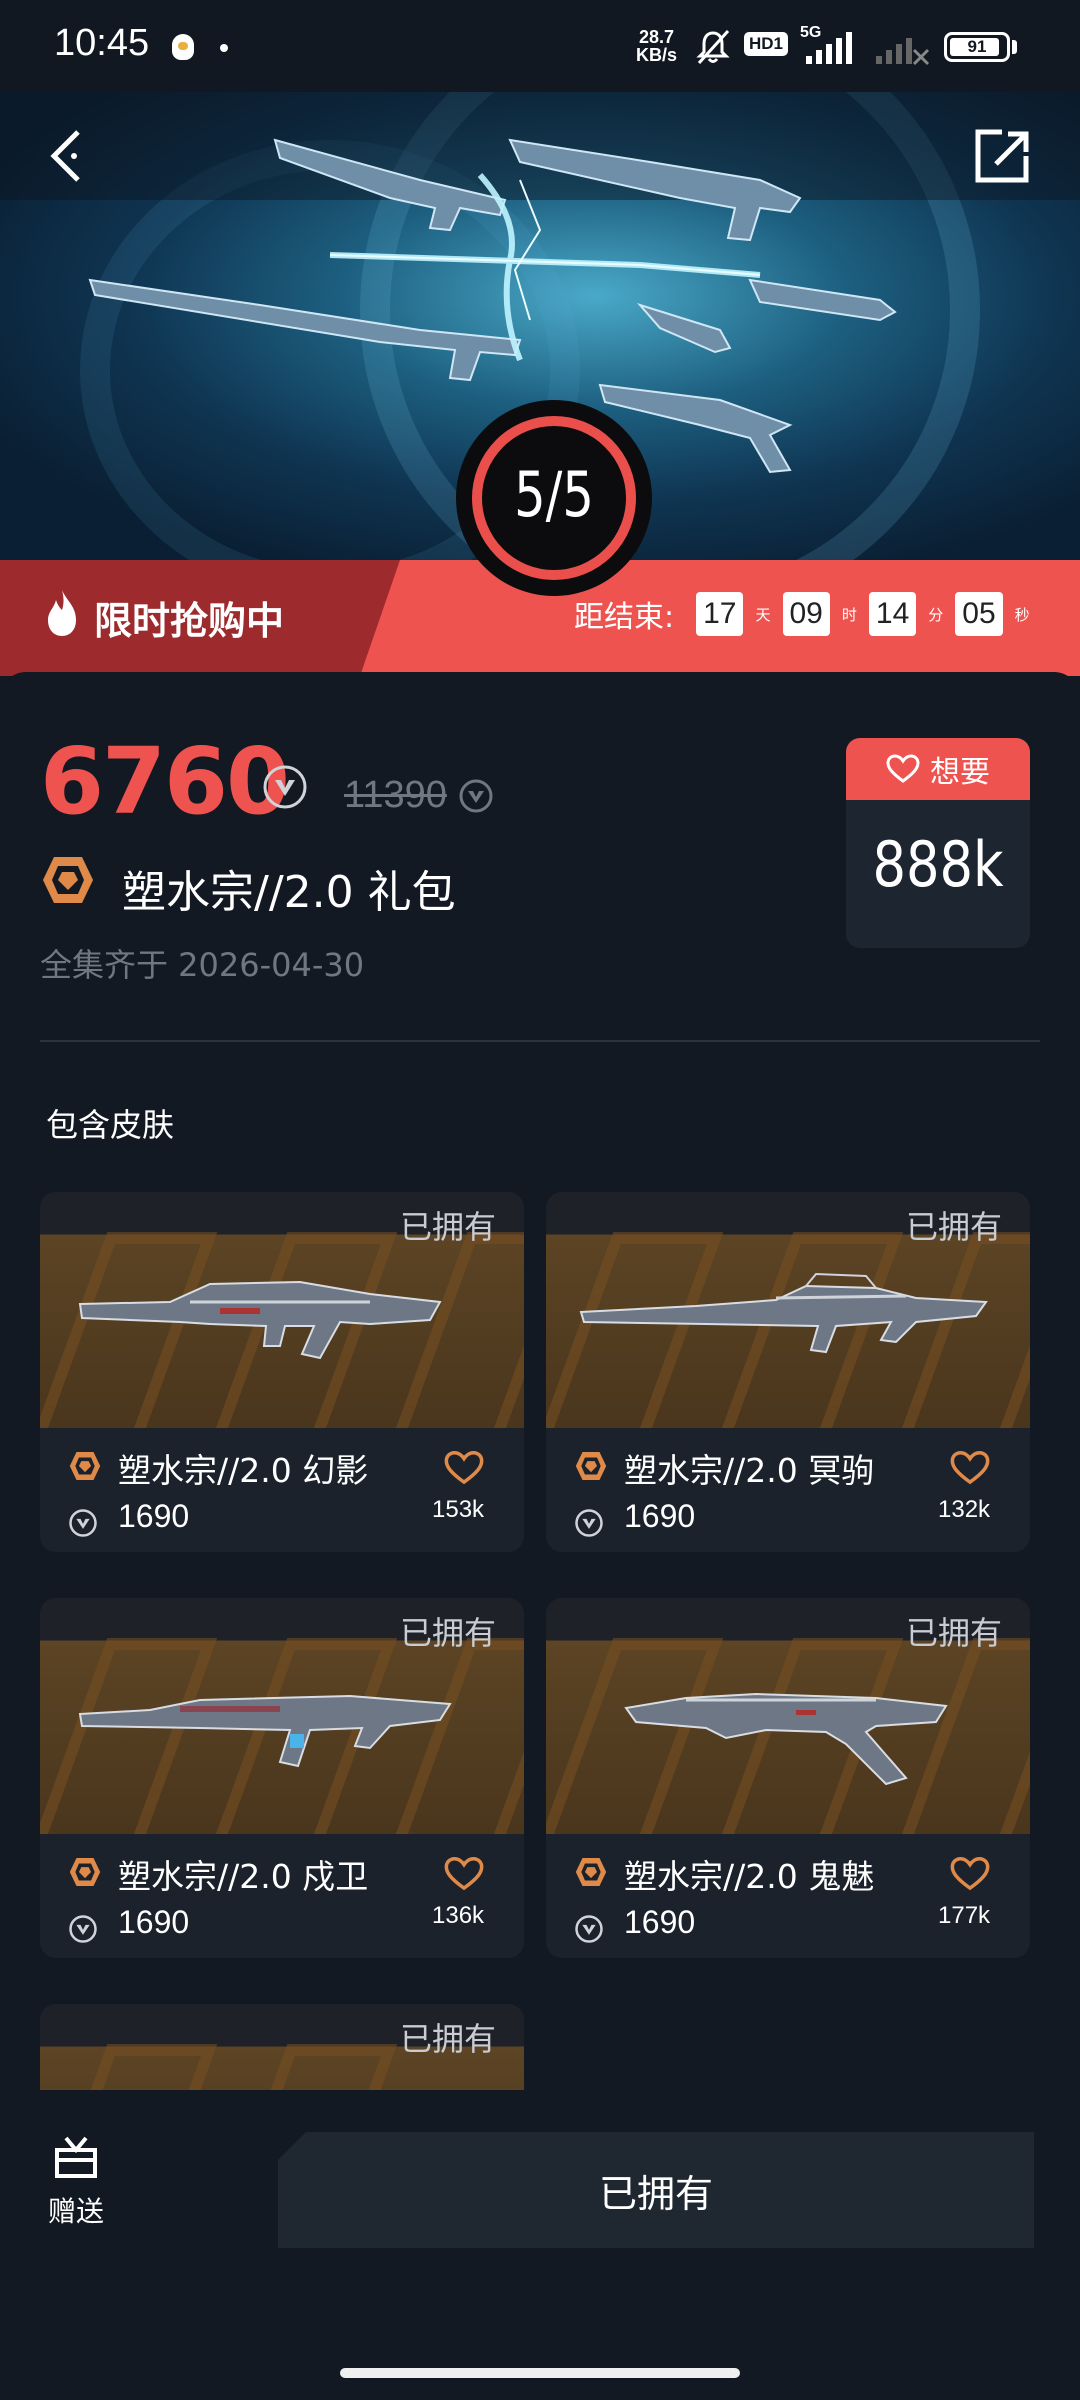  What do you see at coordinates (892, 614) in the screenshot?
I see `countdown-minutes: 14` at bounding box center [892, 614].